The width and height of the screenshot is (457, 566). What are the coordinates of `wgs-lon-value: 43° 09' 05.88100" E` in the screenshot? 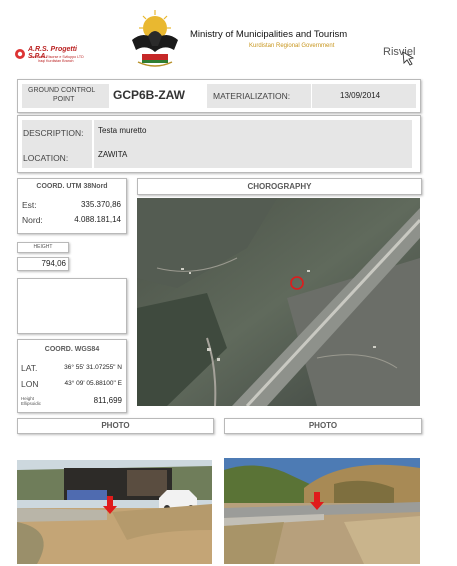 It's located at (93, 383).